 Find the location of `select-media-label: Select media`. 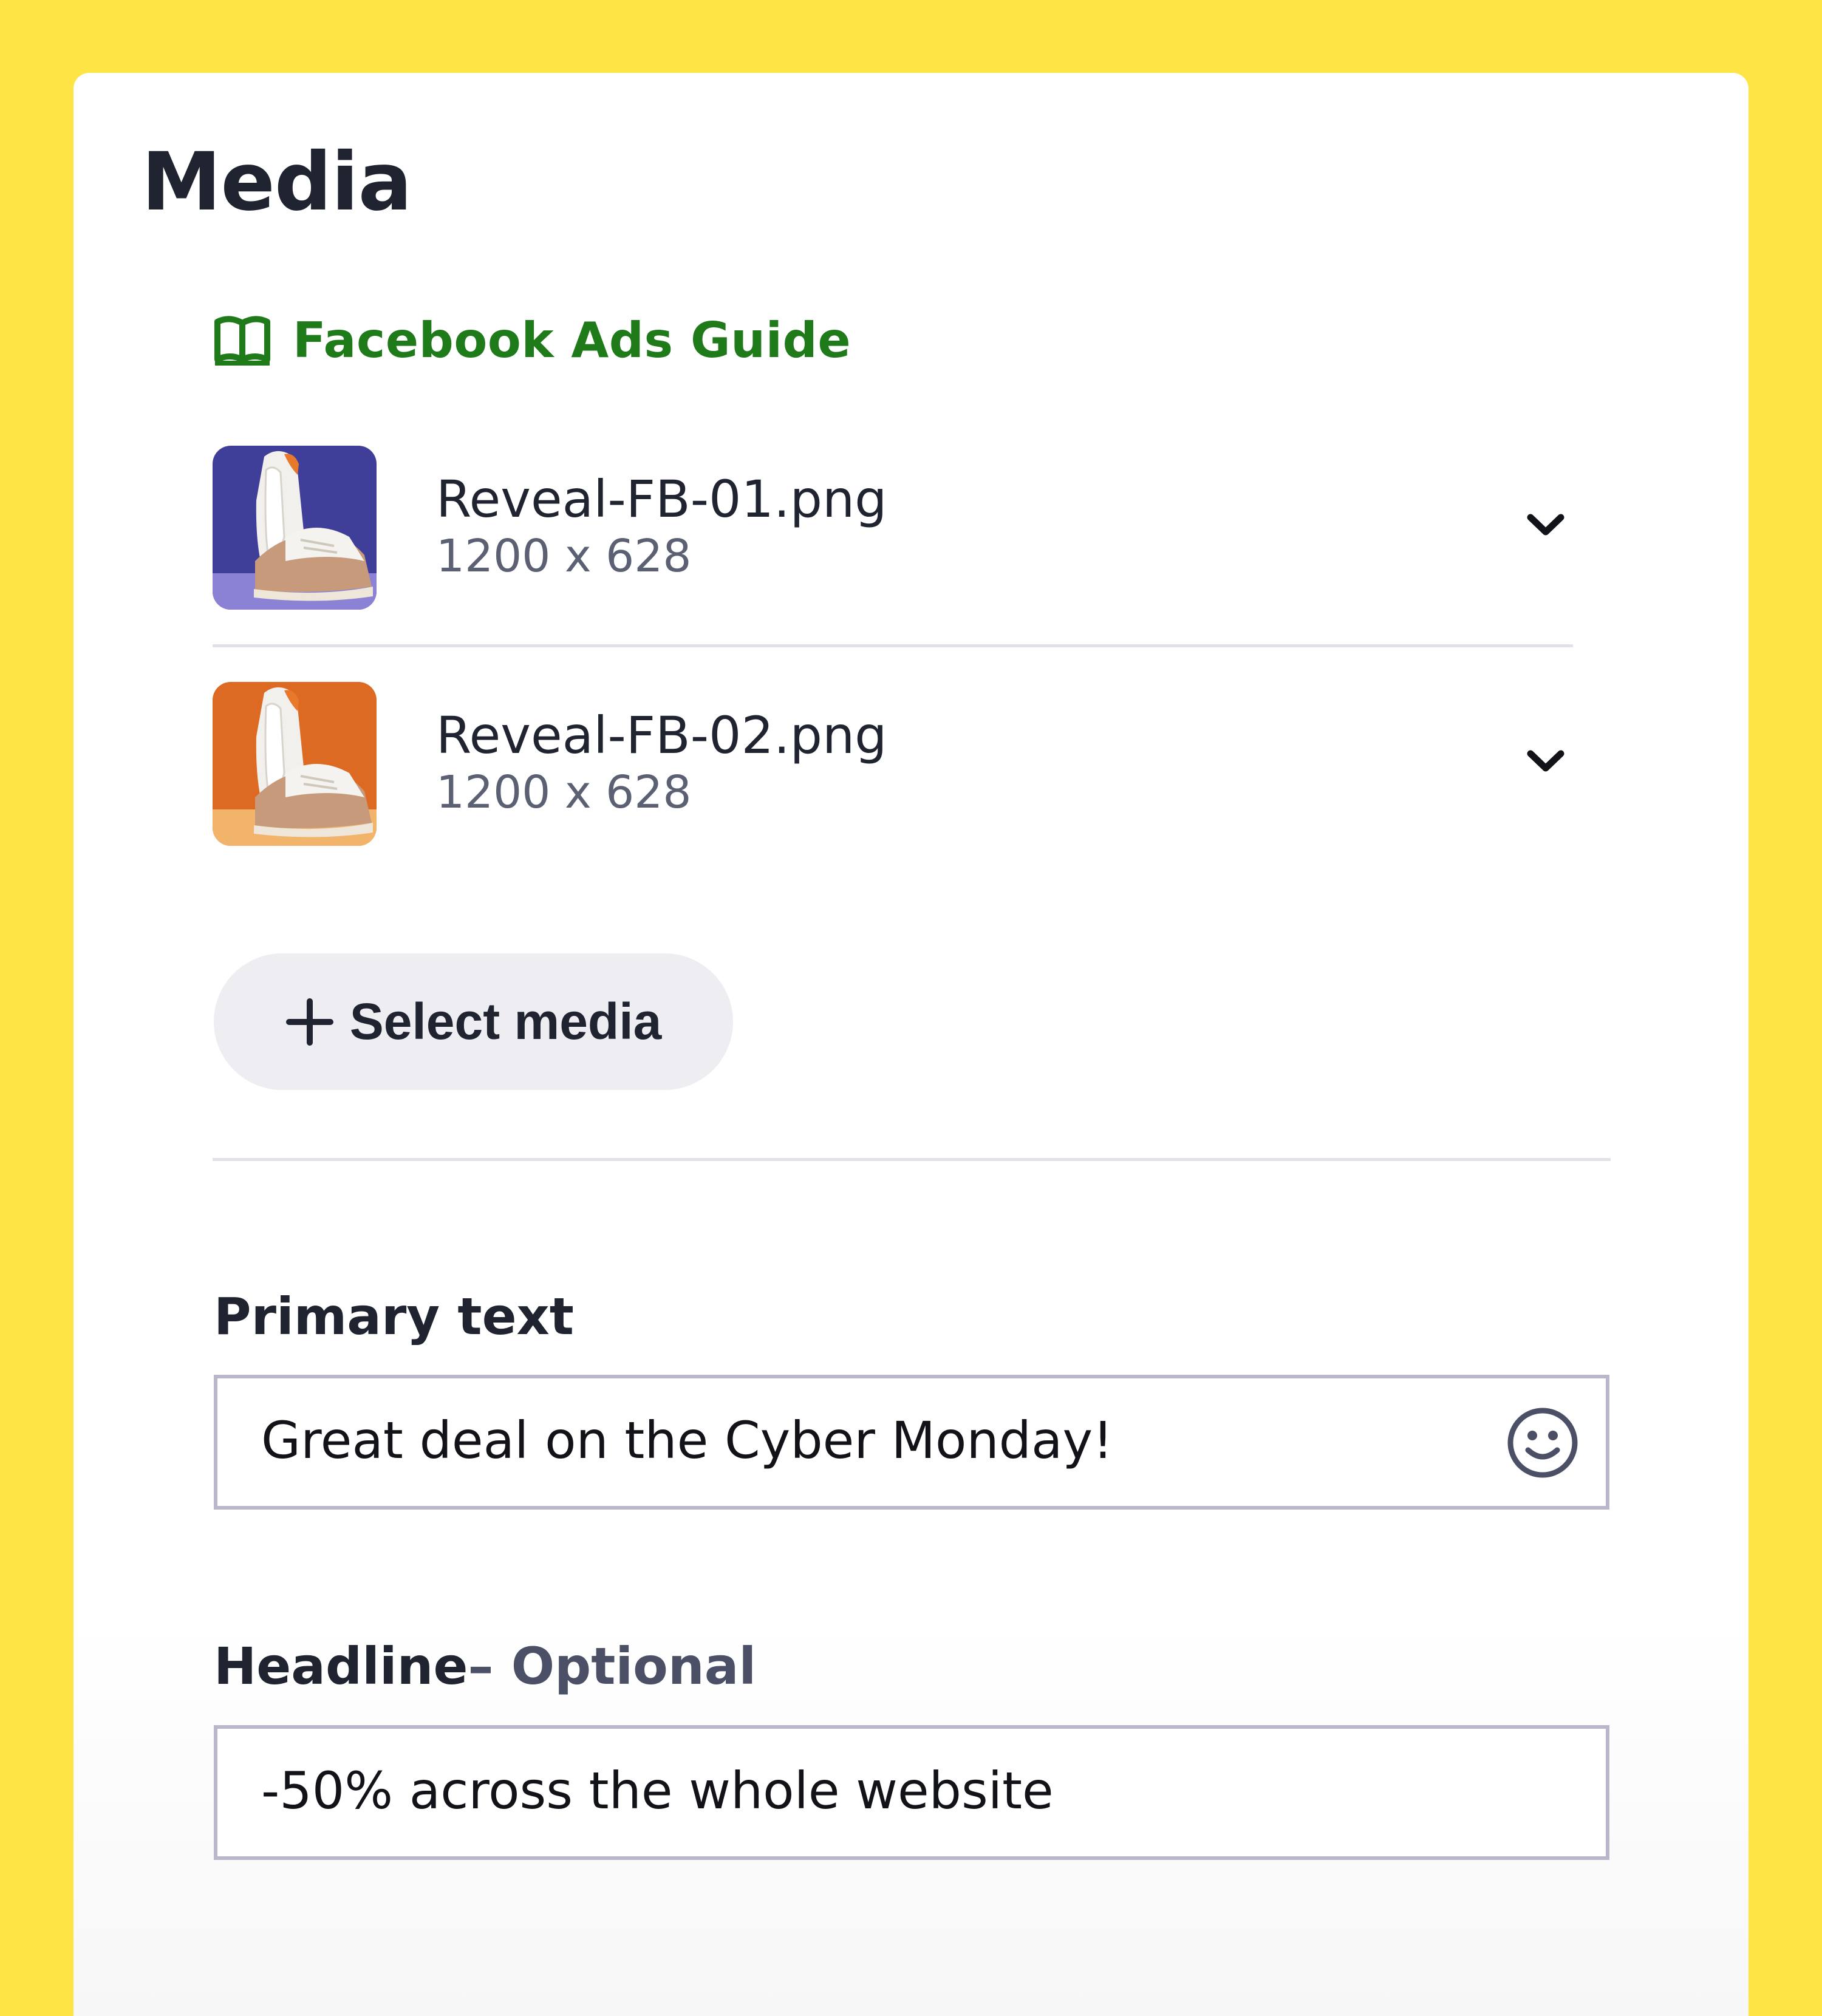

select-media-label: Select media is located at coordinates (505, 1021).